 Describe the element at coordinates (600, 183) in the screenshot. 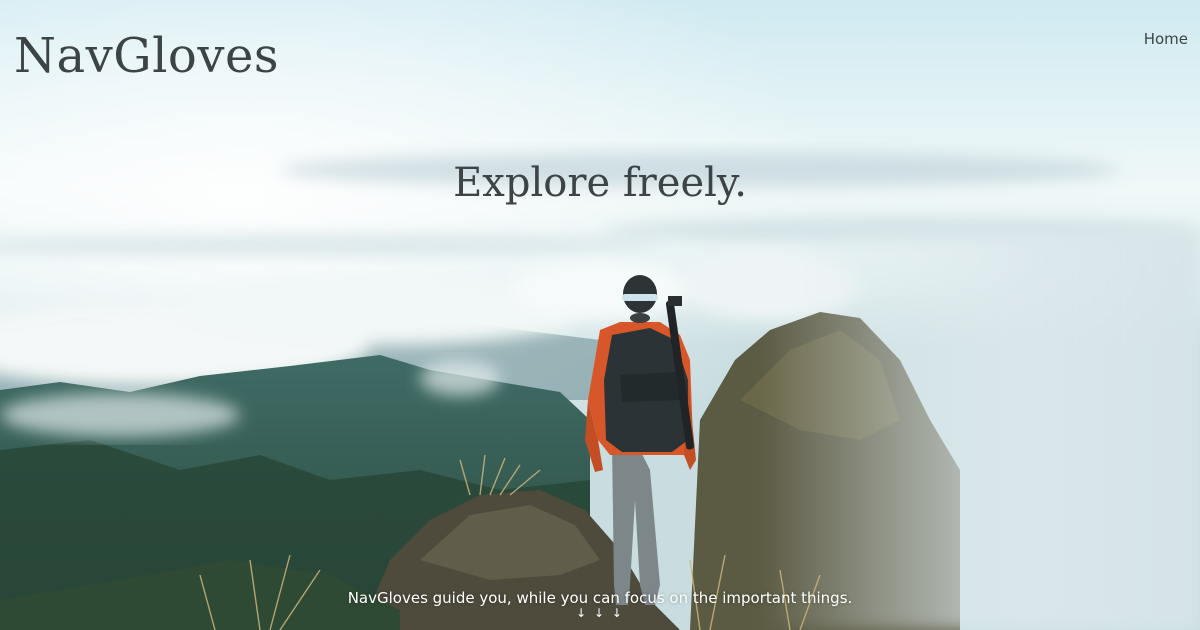

I see `hero-headline: Explore freely.` at that location.